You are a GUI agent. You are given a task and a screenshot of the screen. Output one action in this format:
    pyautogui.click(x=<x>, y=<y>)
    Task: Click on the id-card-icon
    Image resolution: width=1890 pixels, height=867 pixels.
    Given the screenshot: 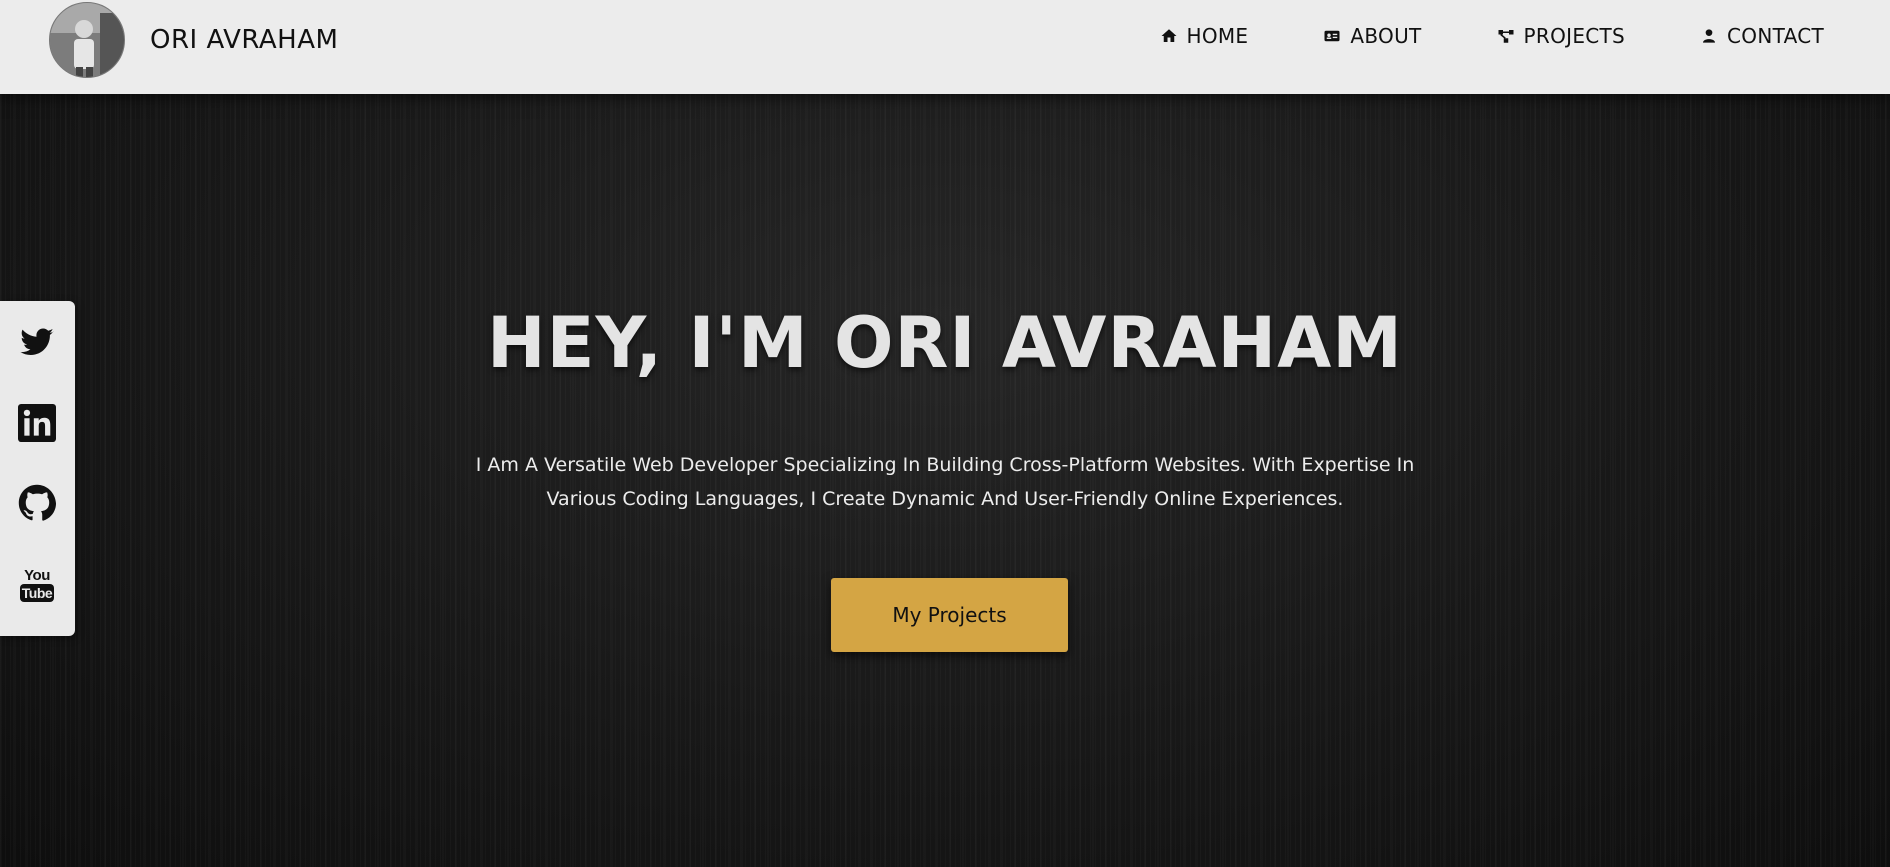 What is the action you would take?
    pyautogui.click(x=1332, y=36)
    